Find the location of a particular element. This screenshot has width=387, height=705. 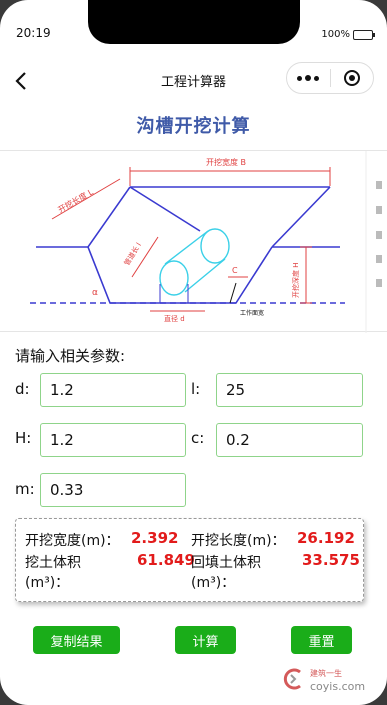

label-pipe-length: 管道长 l is located at coordinates (132, 254).